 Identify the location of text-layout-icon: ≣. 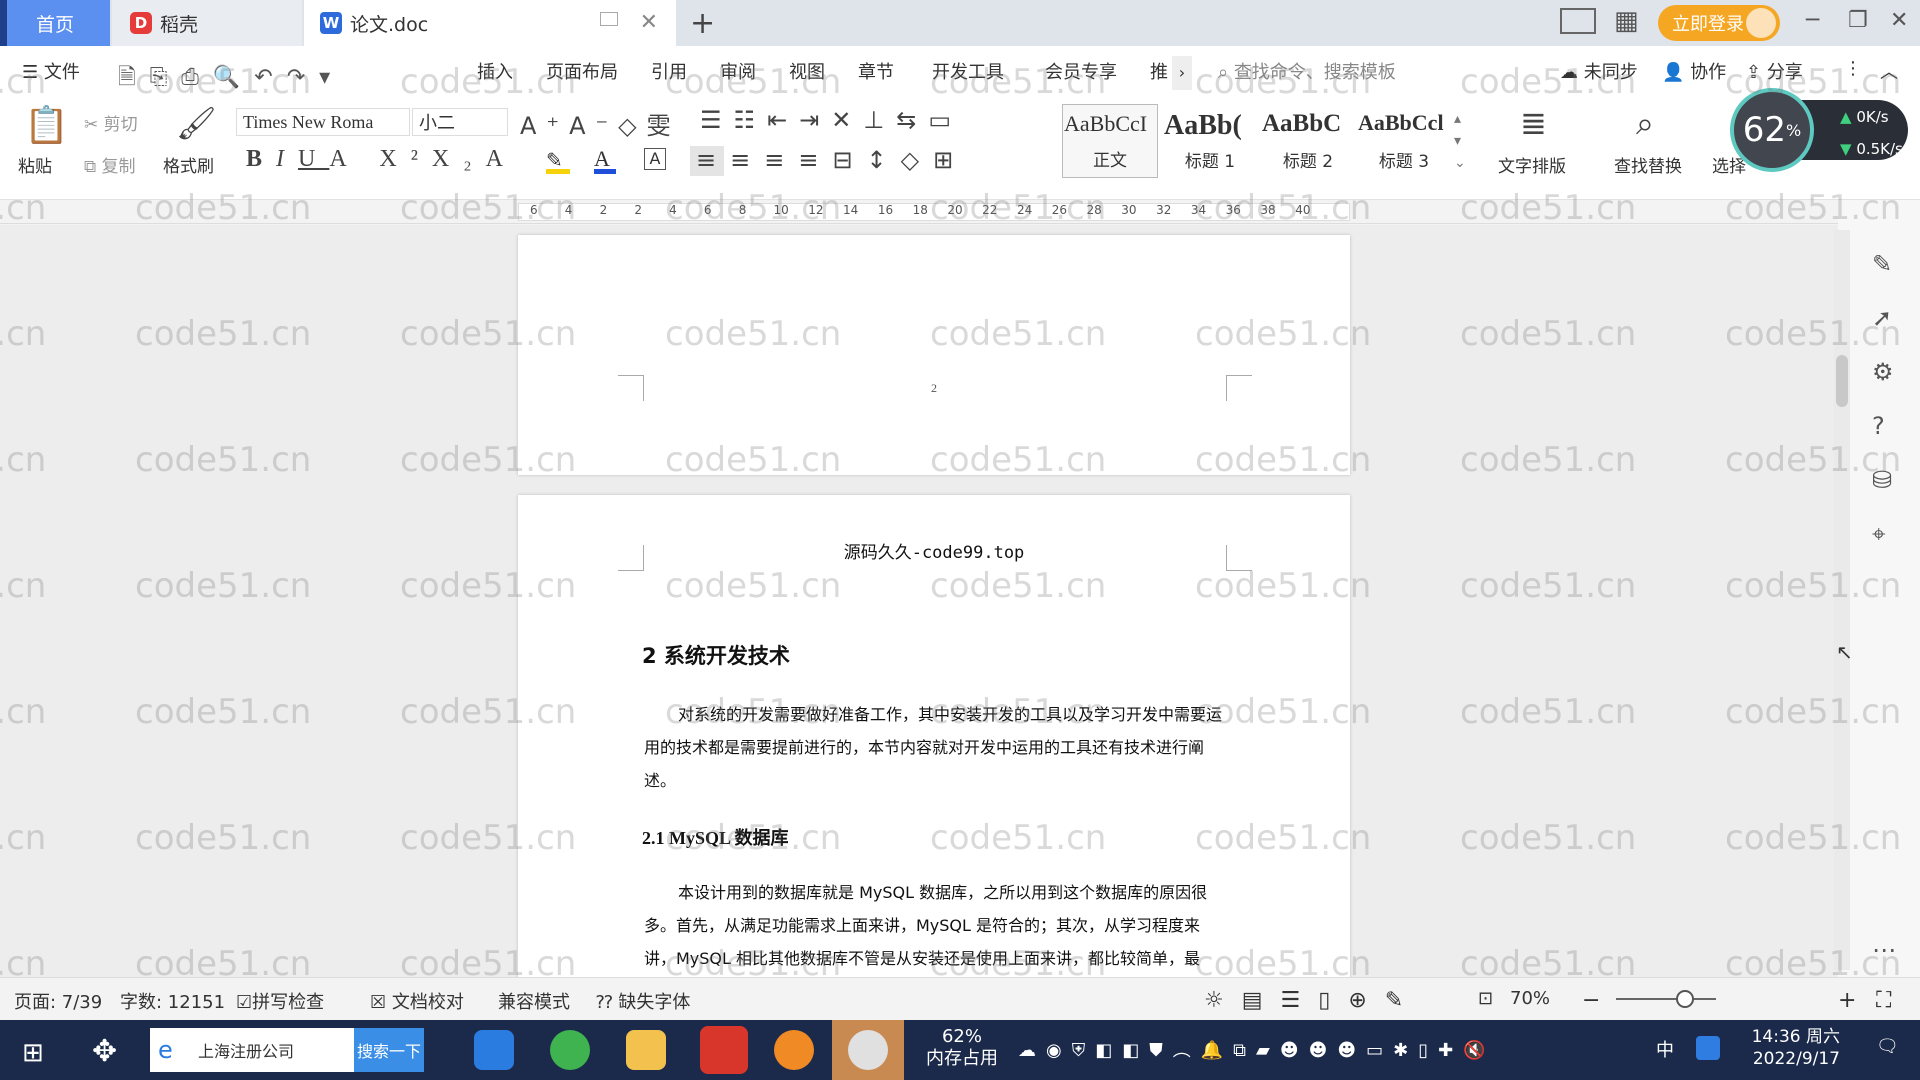
(1533, 123).